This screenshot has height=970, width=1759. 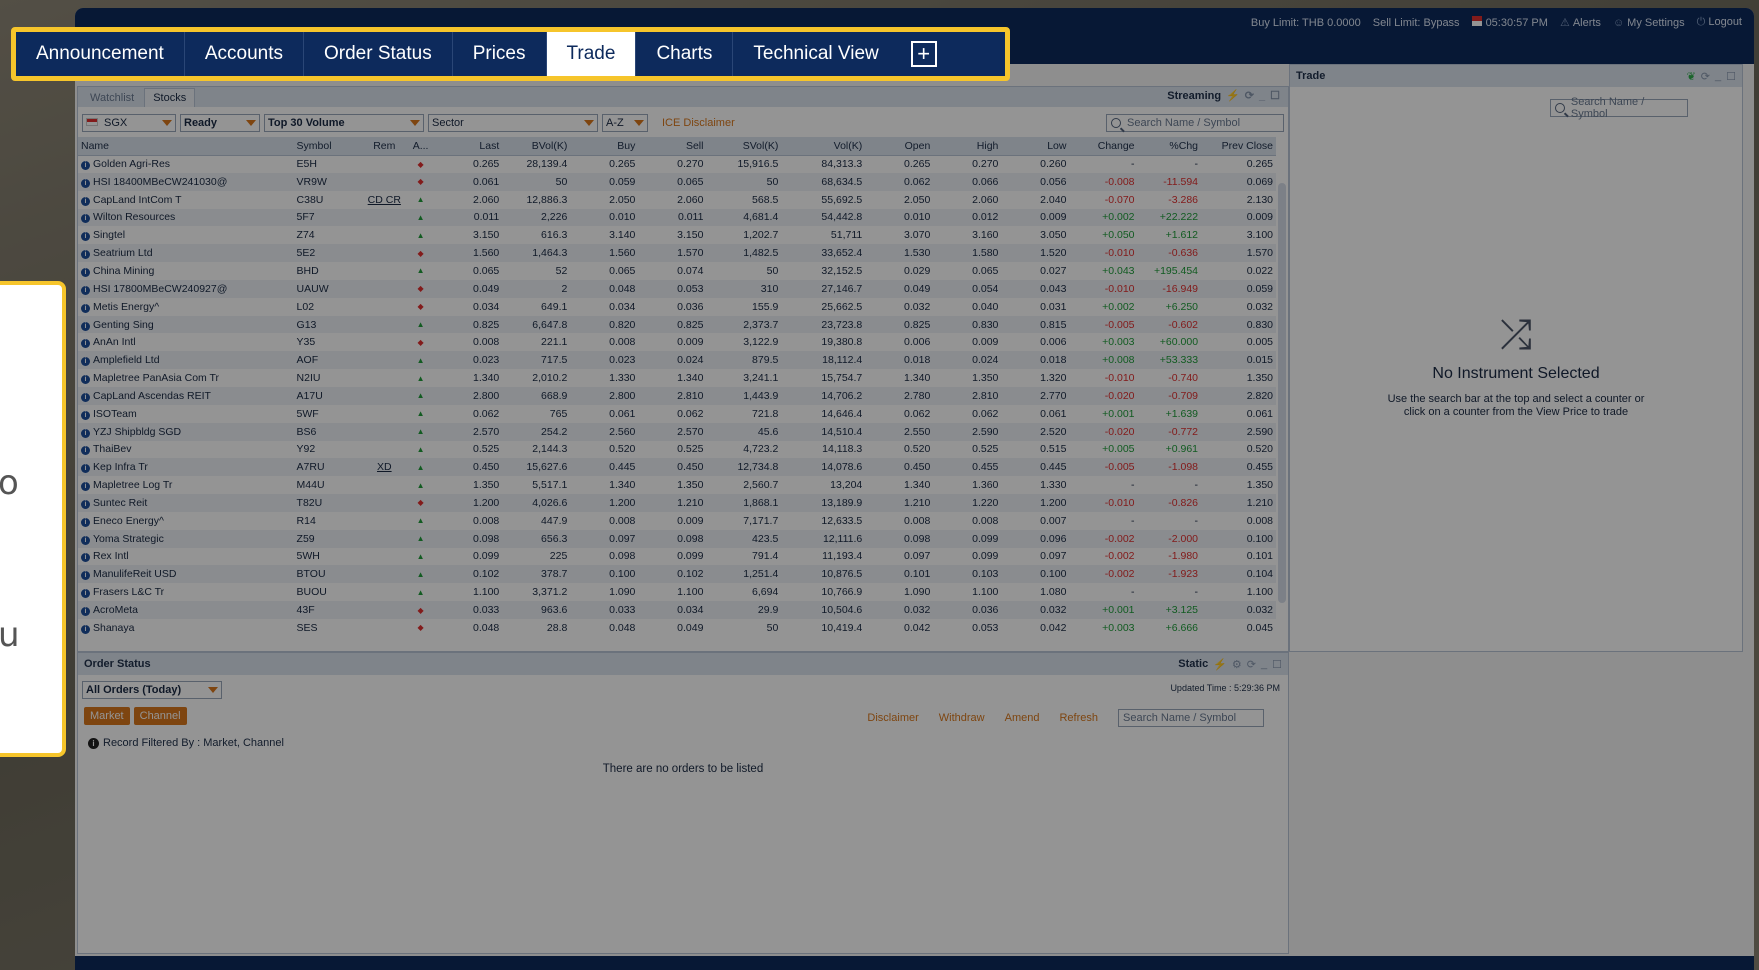 I want to click on sort-select: A-Z, so click(x=625, y=123).